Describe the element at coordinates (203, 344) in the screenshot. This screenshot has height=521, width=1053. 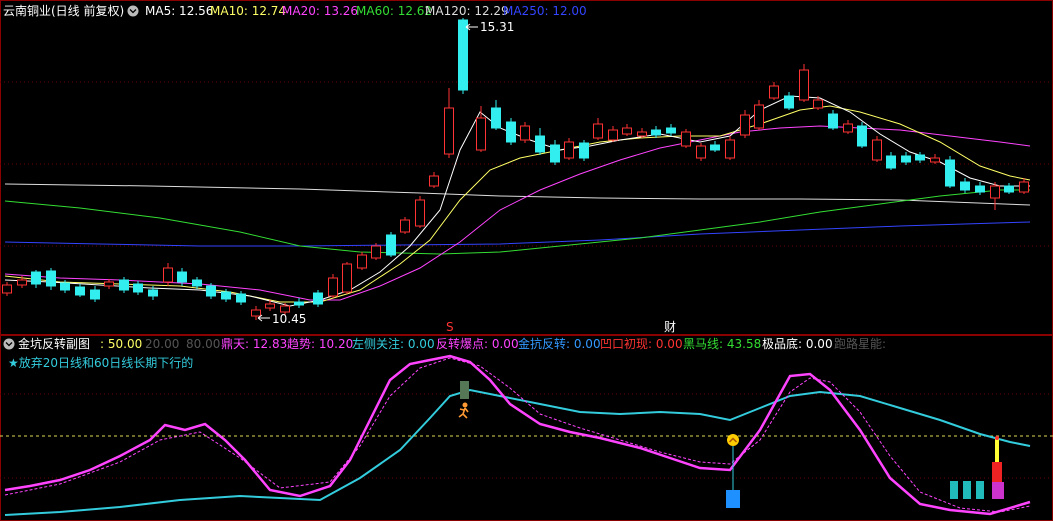
I see `indicator-legend-item: 80.00` at that location.